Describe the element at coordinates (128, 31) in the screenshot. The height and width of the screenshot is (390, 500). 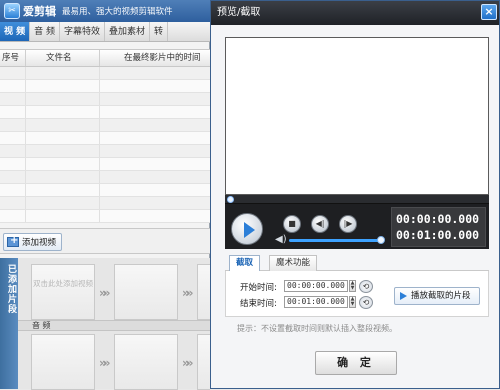
I see `tab-overlay-material: 叠加素材` at that location.